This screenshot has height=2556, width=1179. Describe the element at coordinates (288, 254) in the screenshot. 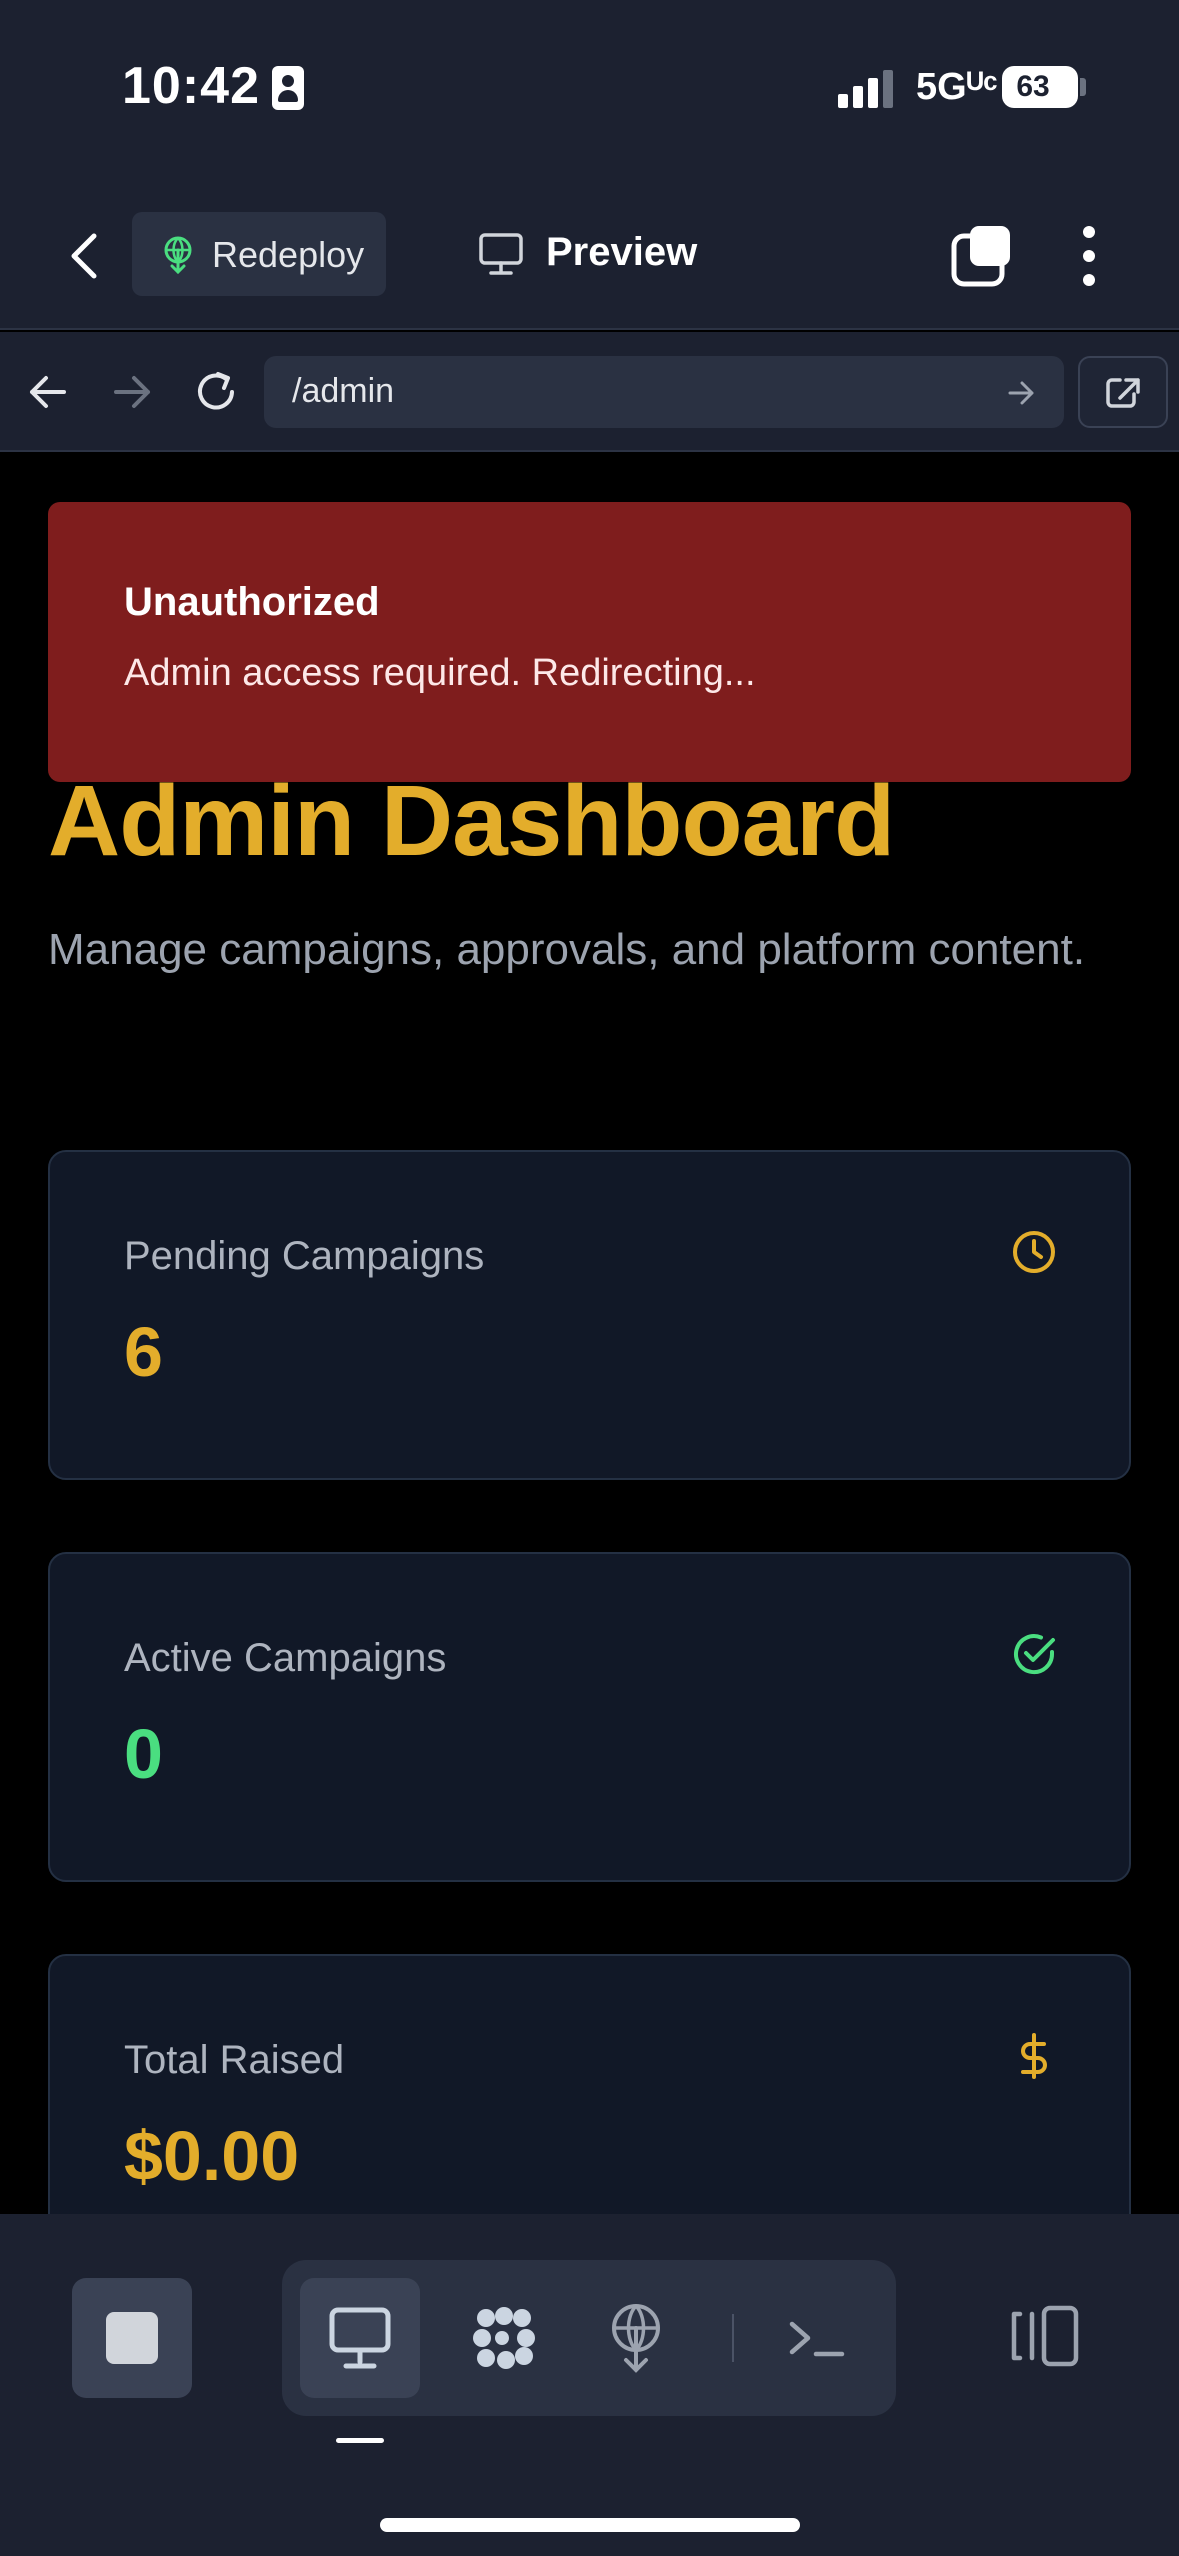

I see `redeploy-label: Redeploy` at that location.